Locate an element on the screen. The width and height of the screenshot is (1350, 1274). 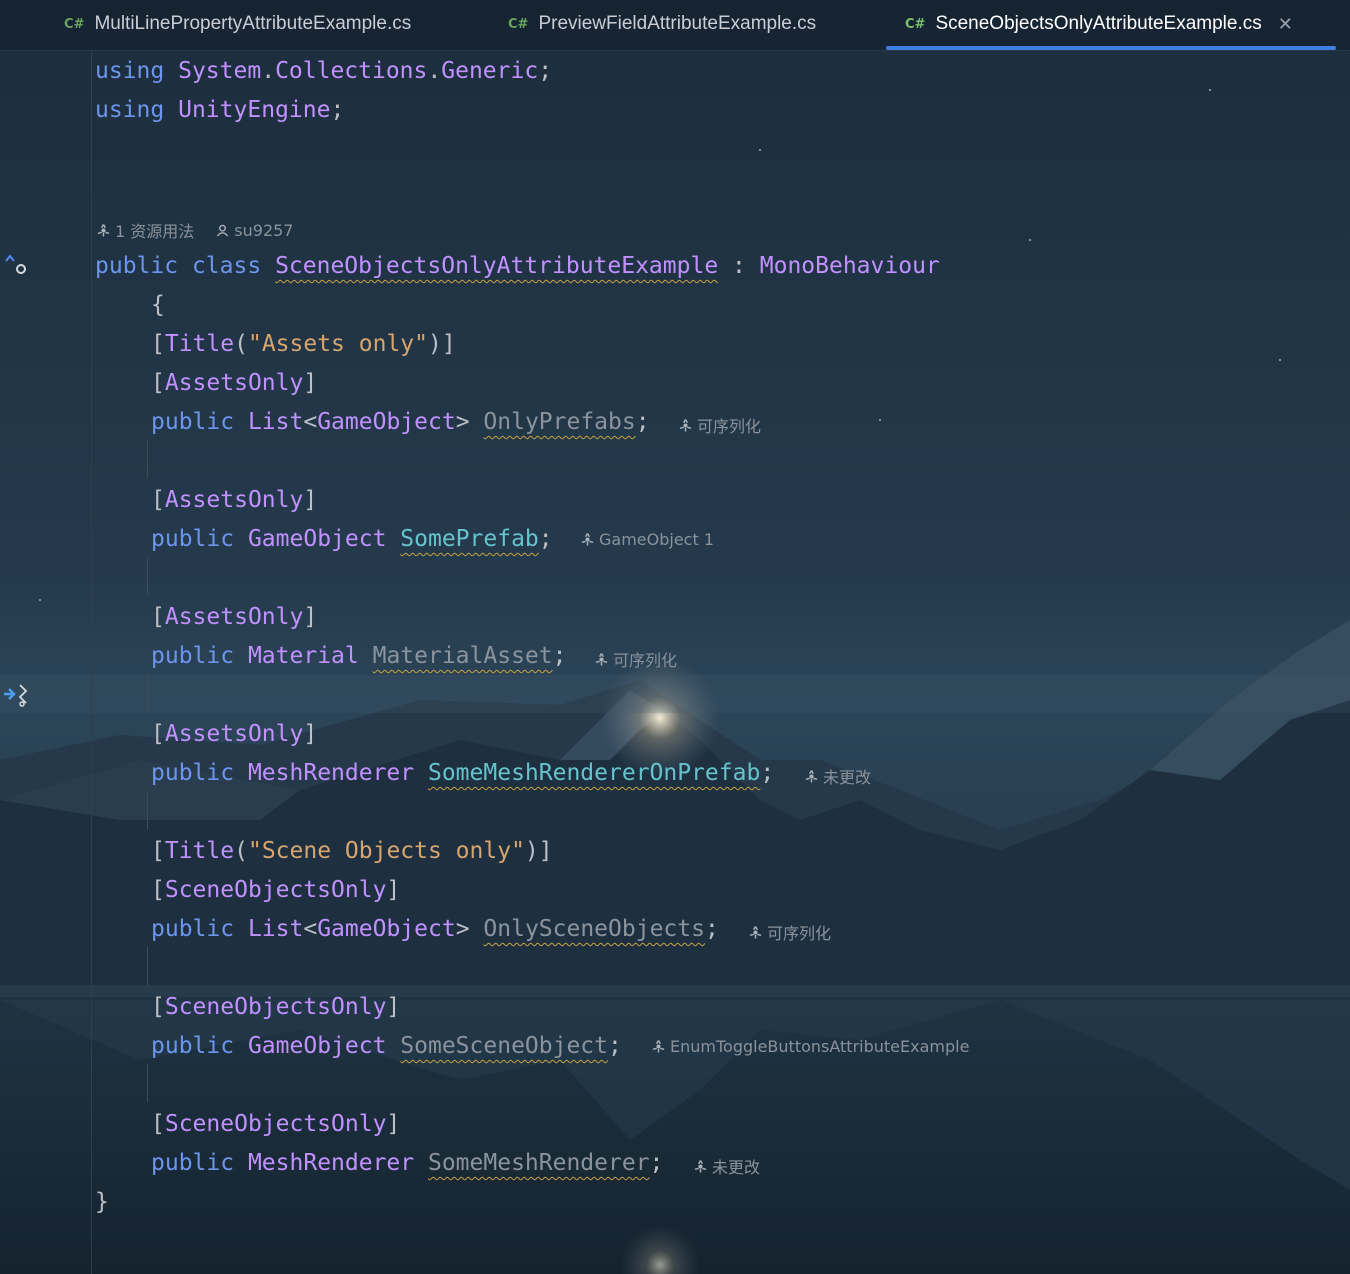
code-line-open-brace: { is located at coordinates (158, 305).